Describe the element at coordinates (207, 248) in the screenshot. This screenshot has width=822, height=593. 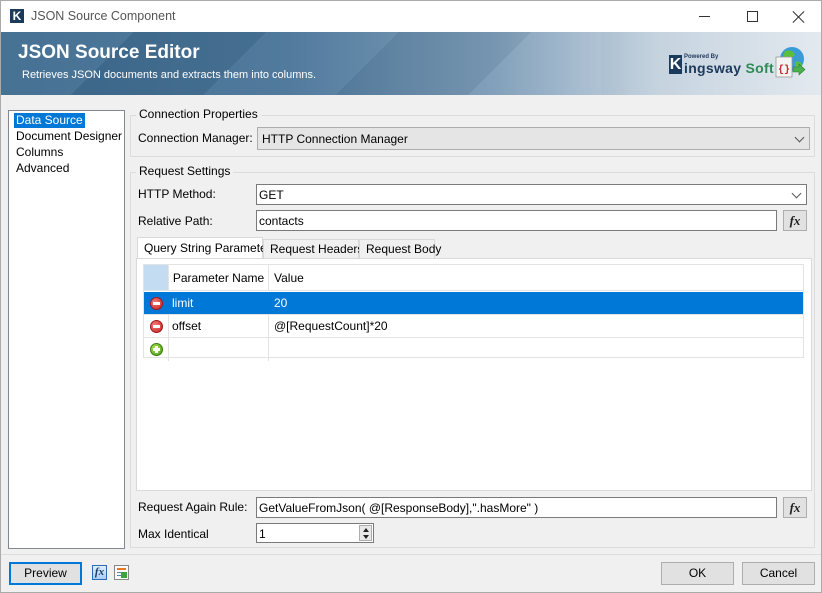
I see `tab-query-string-parameters: Query String Parameters` at that location.